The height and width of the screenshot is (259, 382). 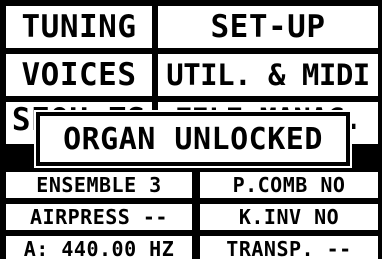 I want to click on menu-item-label: SET-UP, so click(x=268, y=27).